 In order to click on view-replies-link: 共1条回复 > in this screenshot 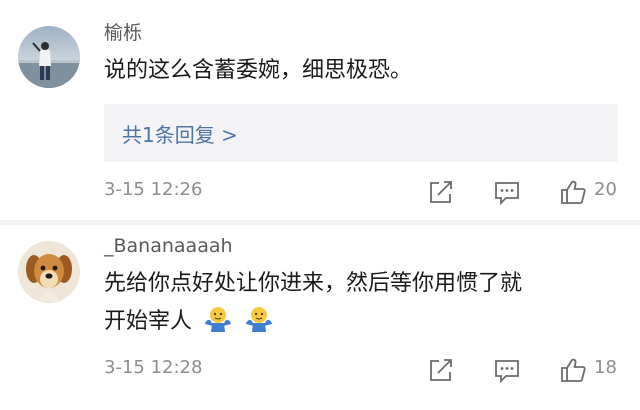, I will do `click(180, 133)`.